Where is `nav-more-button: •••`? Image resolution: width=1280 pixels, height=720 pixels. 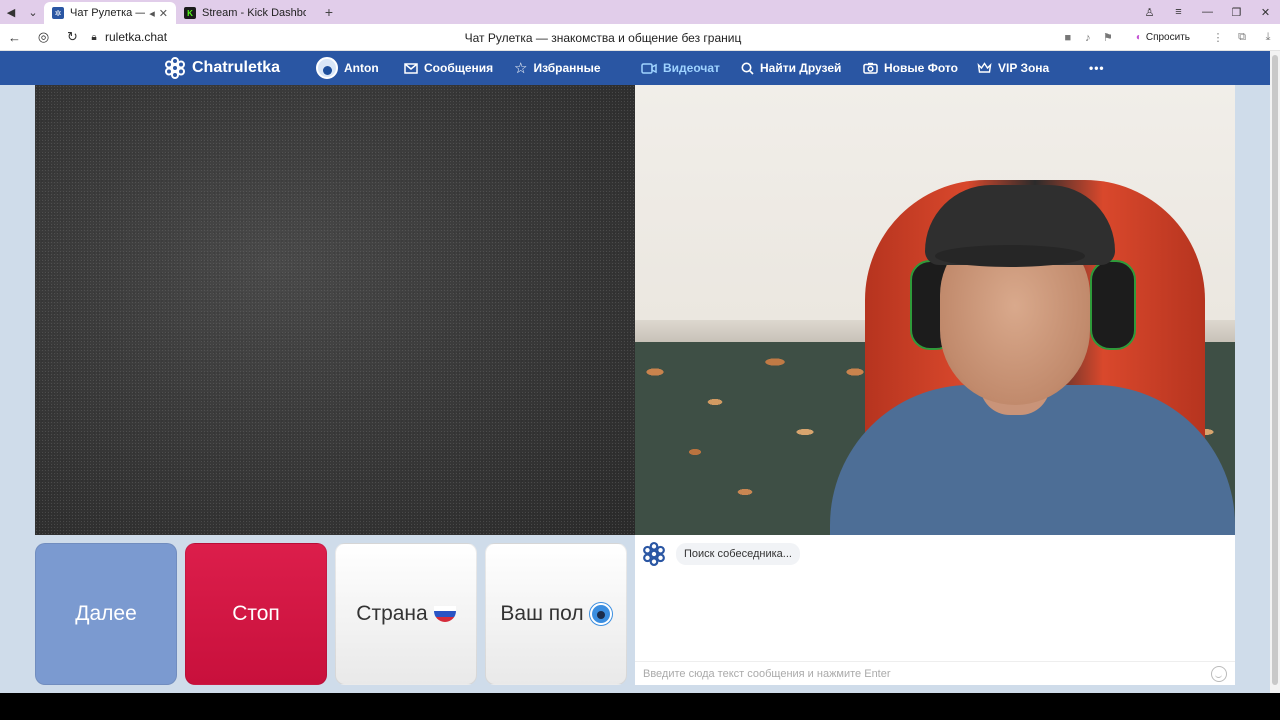
nav-more-button: ••• is located at coordinates (1097, 68).